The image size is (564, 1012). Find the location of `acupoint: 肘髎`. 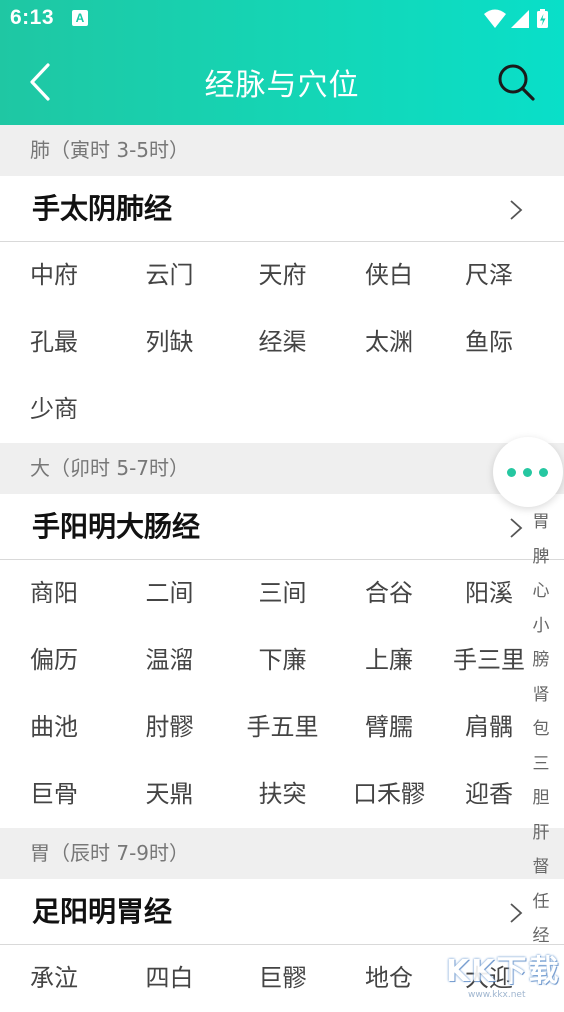

acupoint: 肘髎 is located at coordinates (169, 727).